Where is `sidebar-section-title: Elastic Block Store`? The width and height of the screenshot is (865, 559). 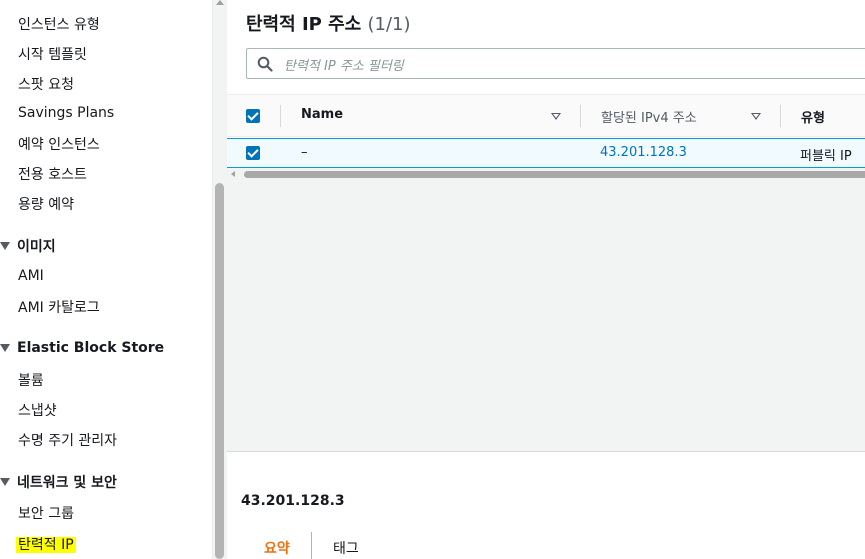
sidebar-section-title: Elastic Block Store is located at coordinates (91, 348).